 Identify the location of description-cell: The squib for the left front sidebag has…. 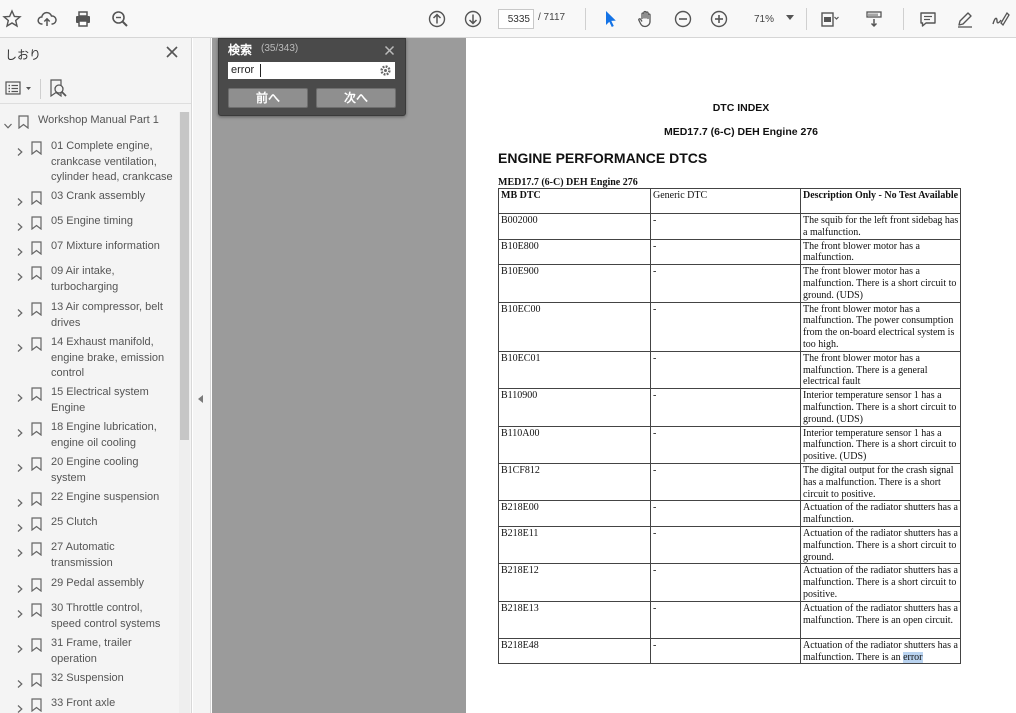
(880, 226).